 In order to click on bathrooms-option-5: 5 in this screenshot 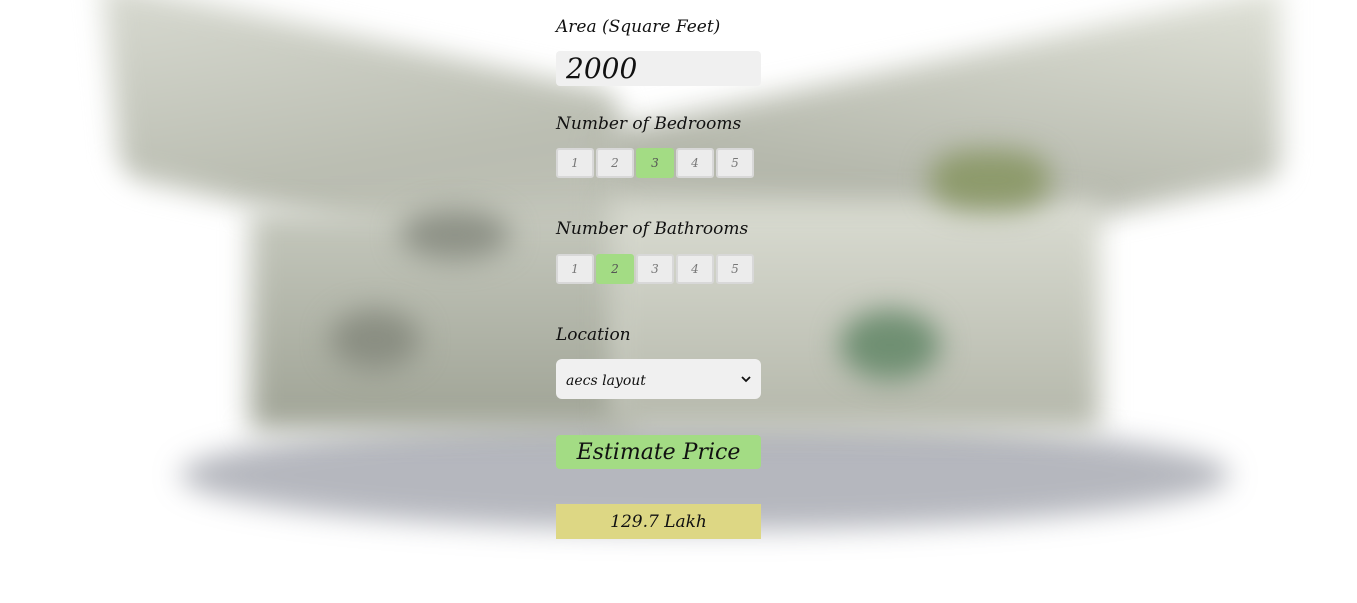, I will do `click(735, 269)`.